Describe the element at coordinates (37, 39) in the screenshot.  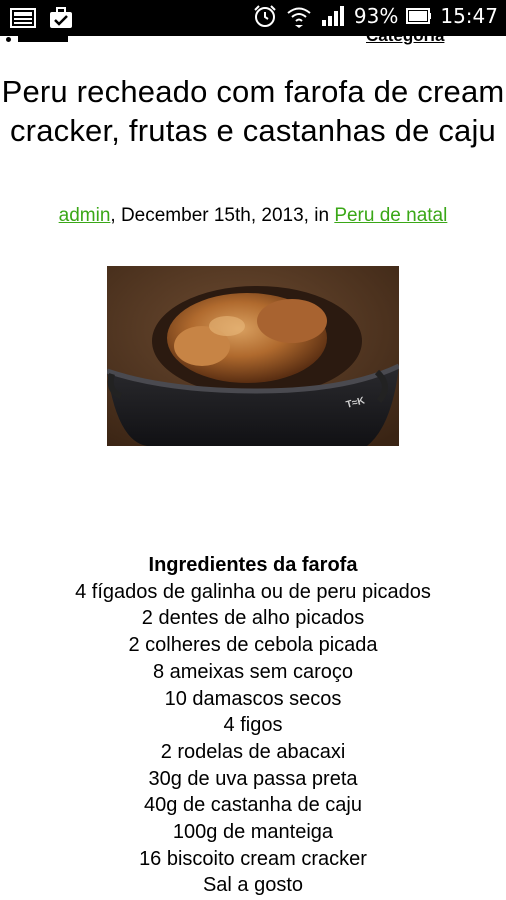
I see `site-logo` at that location.